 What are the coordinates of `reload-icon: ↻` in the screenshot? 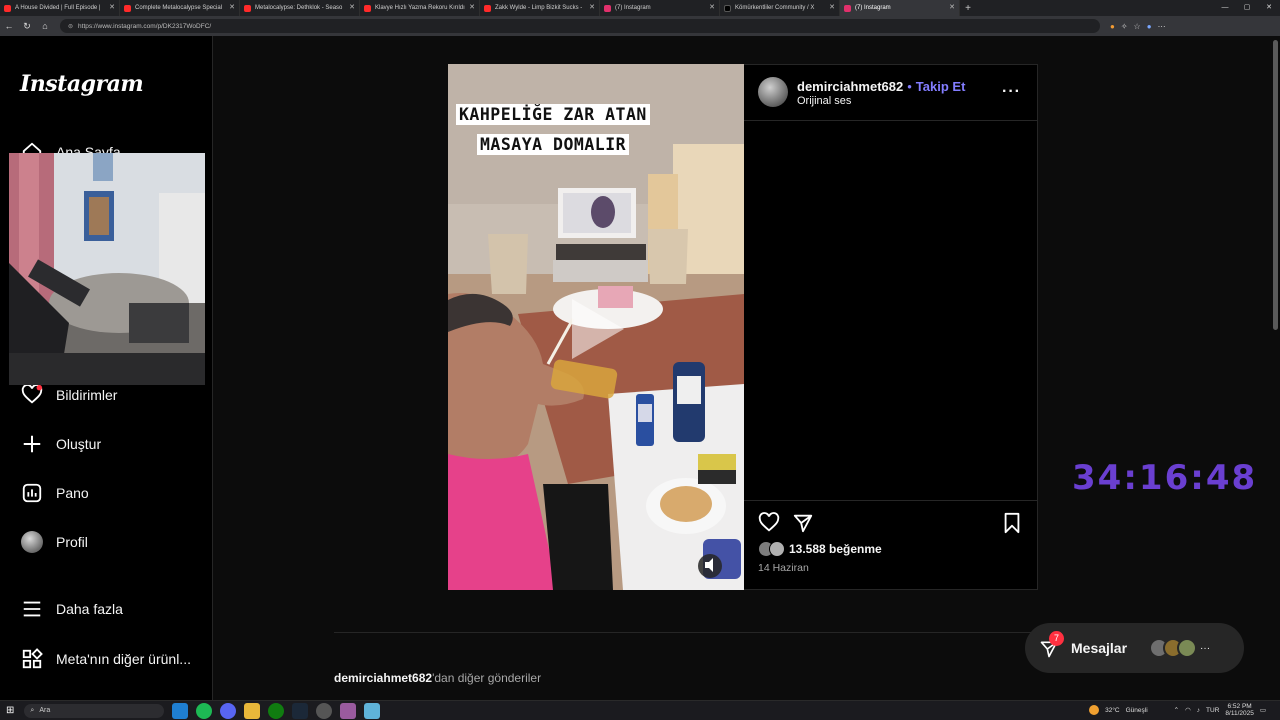 It's located at (27, 26).